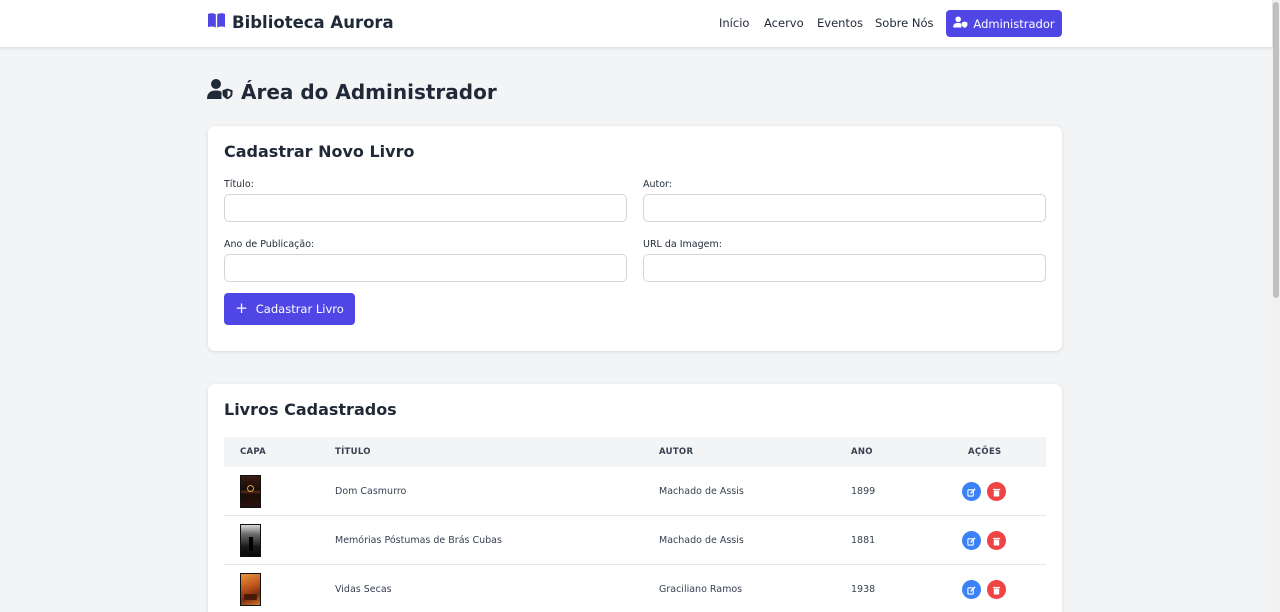  Describe the element at coordinates (1276, 150) in the screenshot. I see `scrollbar-thumb` at that location.